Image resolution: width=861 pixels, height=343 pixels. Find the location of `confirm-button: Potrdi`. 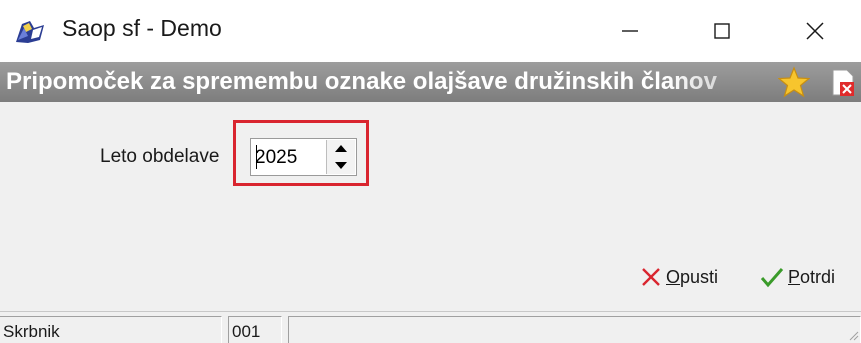

confirm-button: Potrdi is located at coordinates (797, 277).